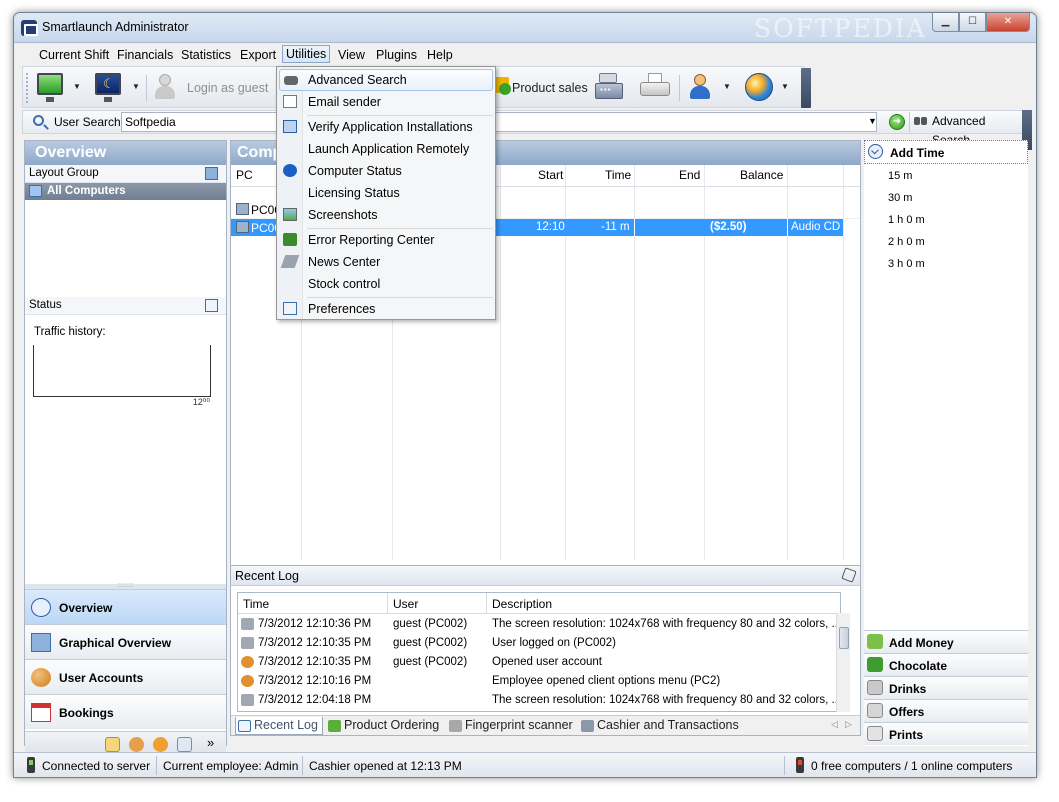 Image resolution: width=1059 pixels, height=802 pixels. Describe the element at coordinates (386, 193) in the screenshot. I see `menu-item-licensing-status: Licensing Status` at that location.